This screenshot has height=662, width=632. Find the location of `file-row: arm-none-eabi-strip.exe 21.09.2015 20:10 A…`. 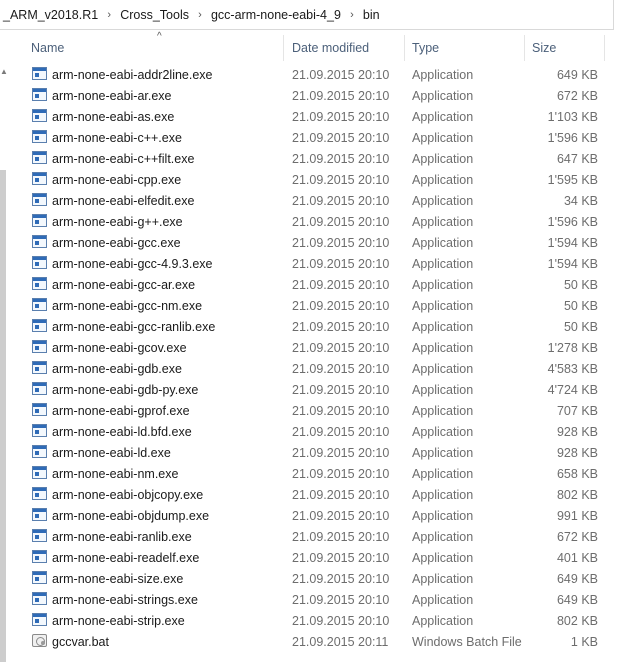

file-row: arm-none-eabi-strip.exe 21.09.2015 20:10 A… is located at coordinates (316, 620).